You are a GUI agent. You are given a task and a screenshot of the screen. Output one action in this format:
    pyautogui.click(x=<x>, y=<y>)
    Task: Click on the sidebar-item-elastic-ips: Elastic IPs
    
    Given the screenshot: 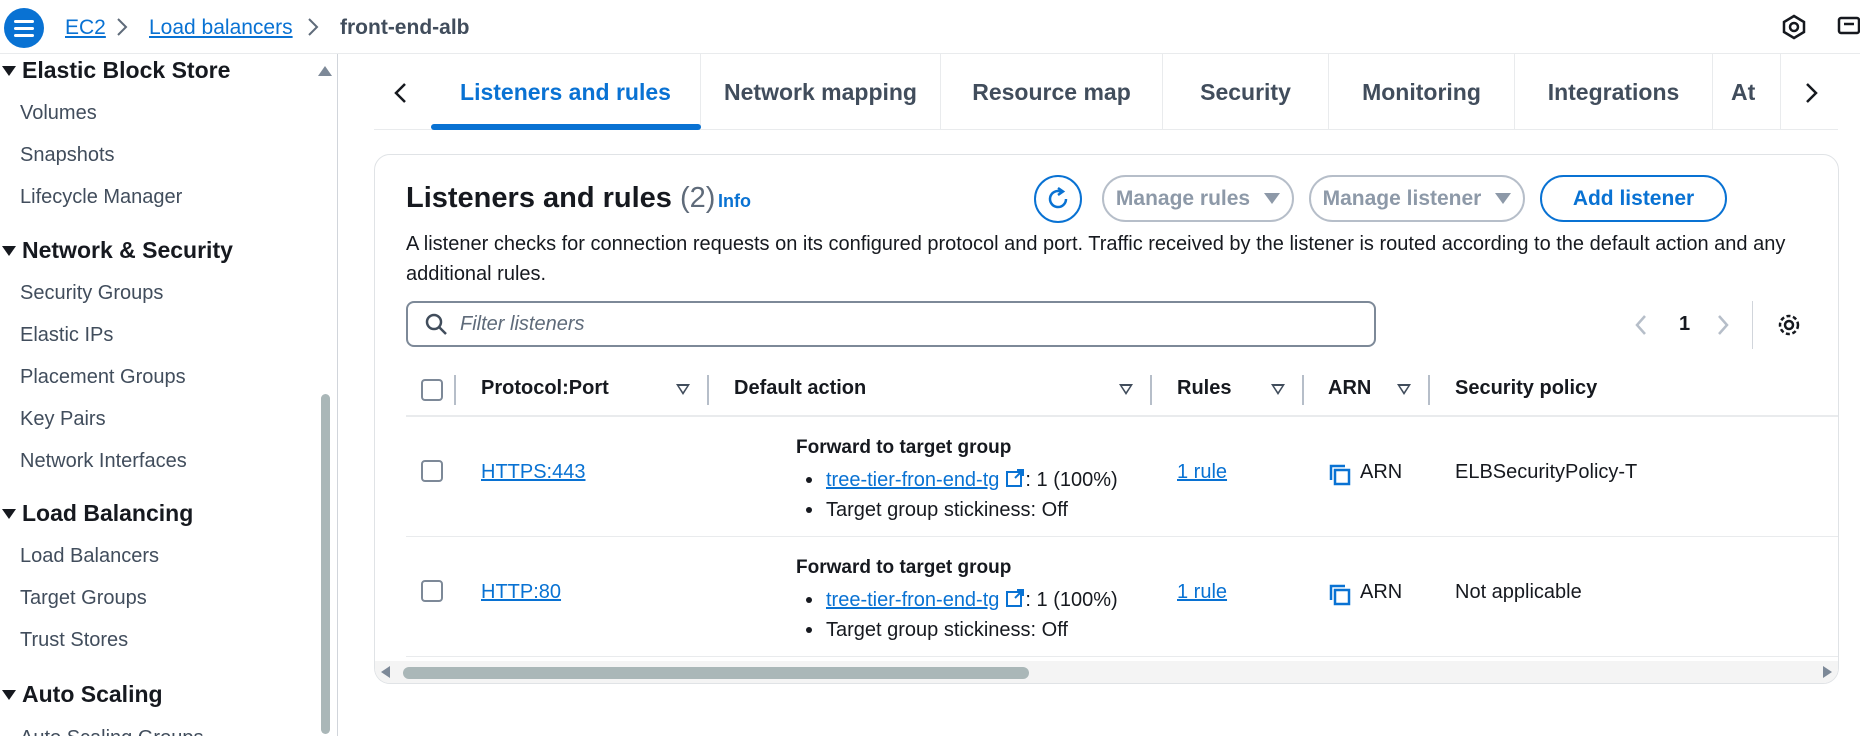 What is the action you would take?
    pyautogui.click(x=66, y=335)
    